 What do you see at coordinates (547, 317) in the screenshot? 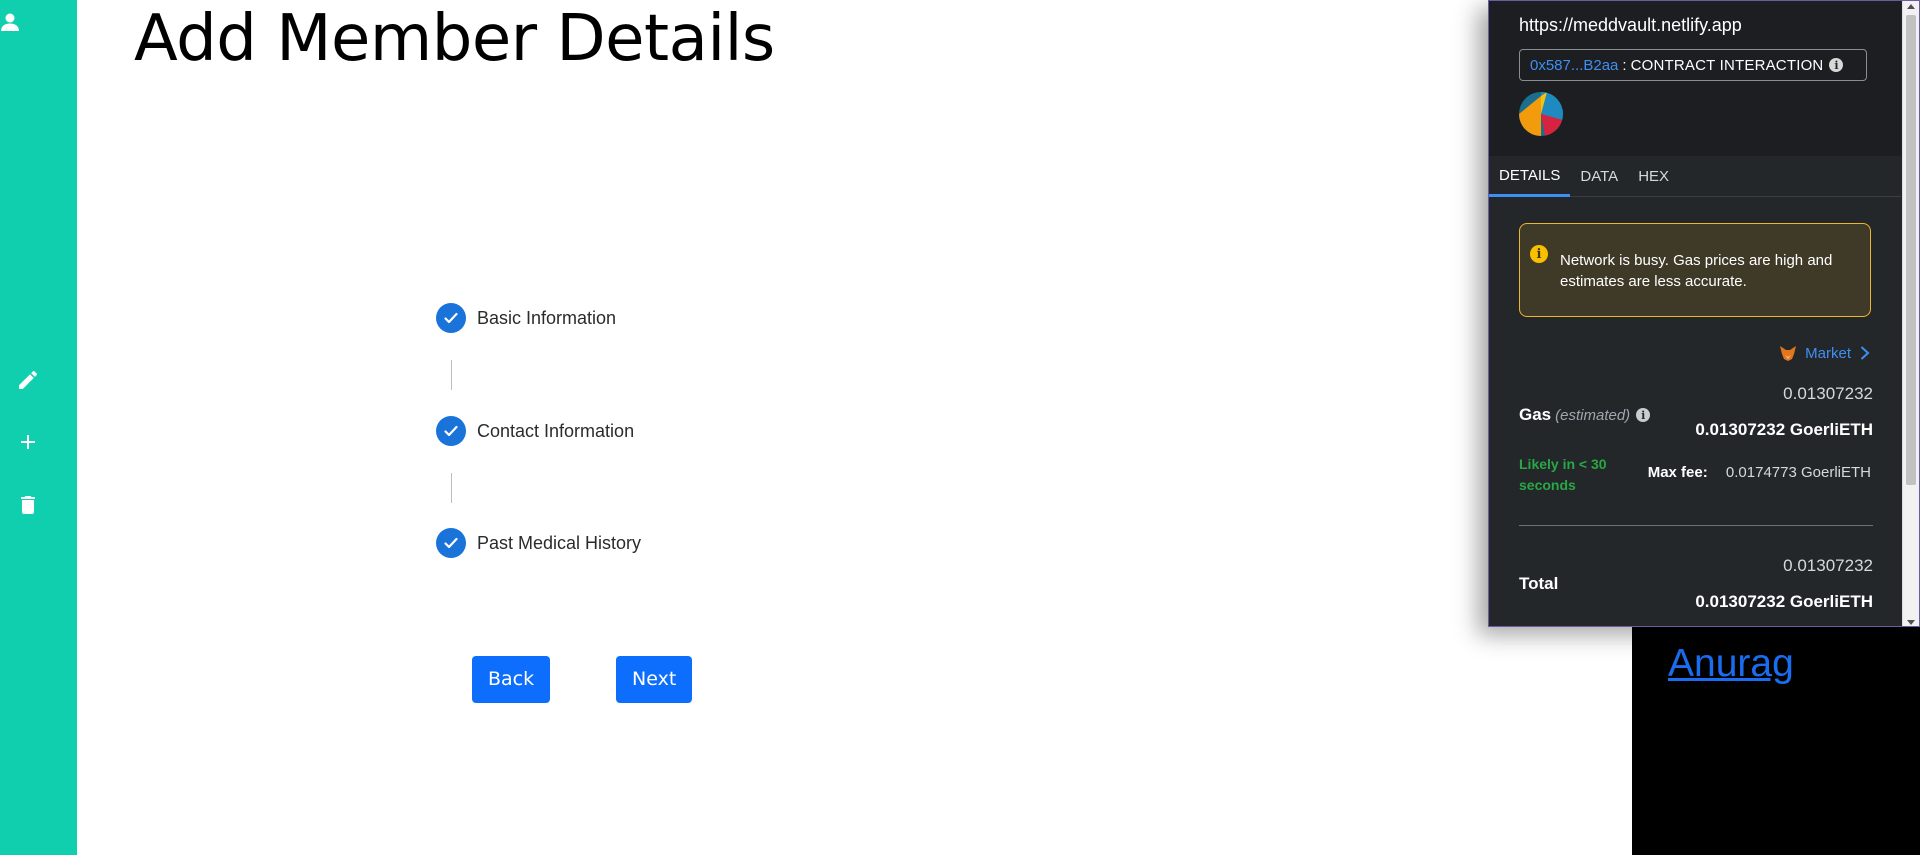
I see `step-label: Basic Information` at bounding box center [547, 317].